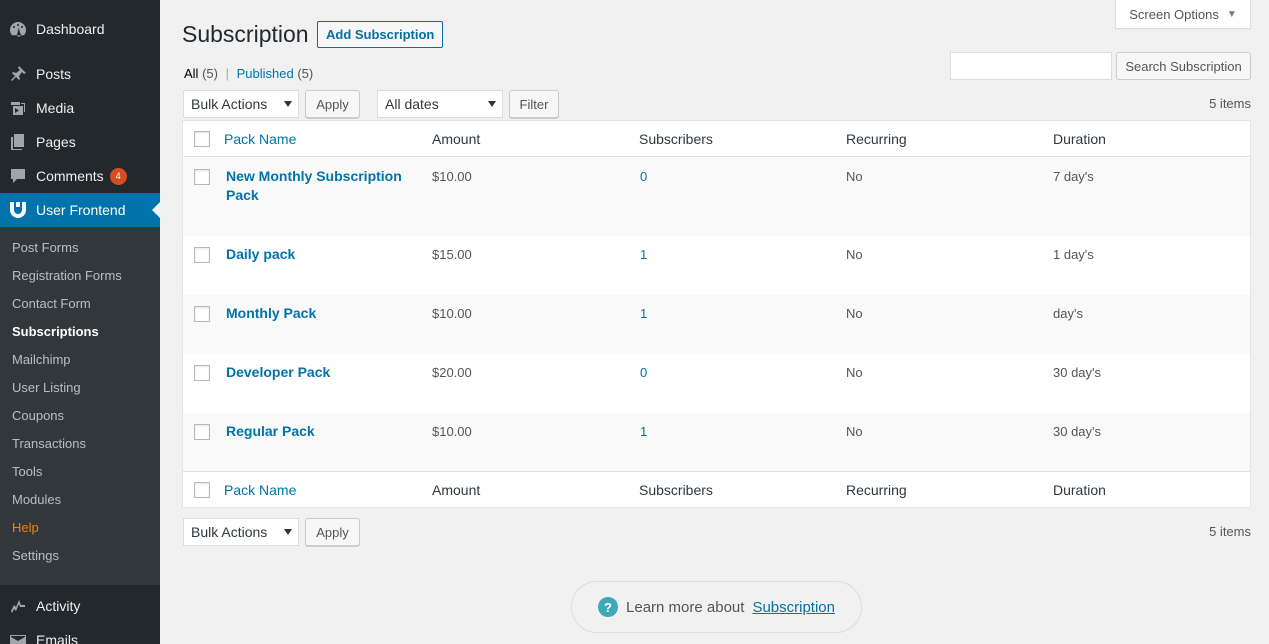  I want to click on menu-label: Activity, so click(58, 606).